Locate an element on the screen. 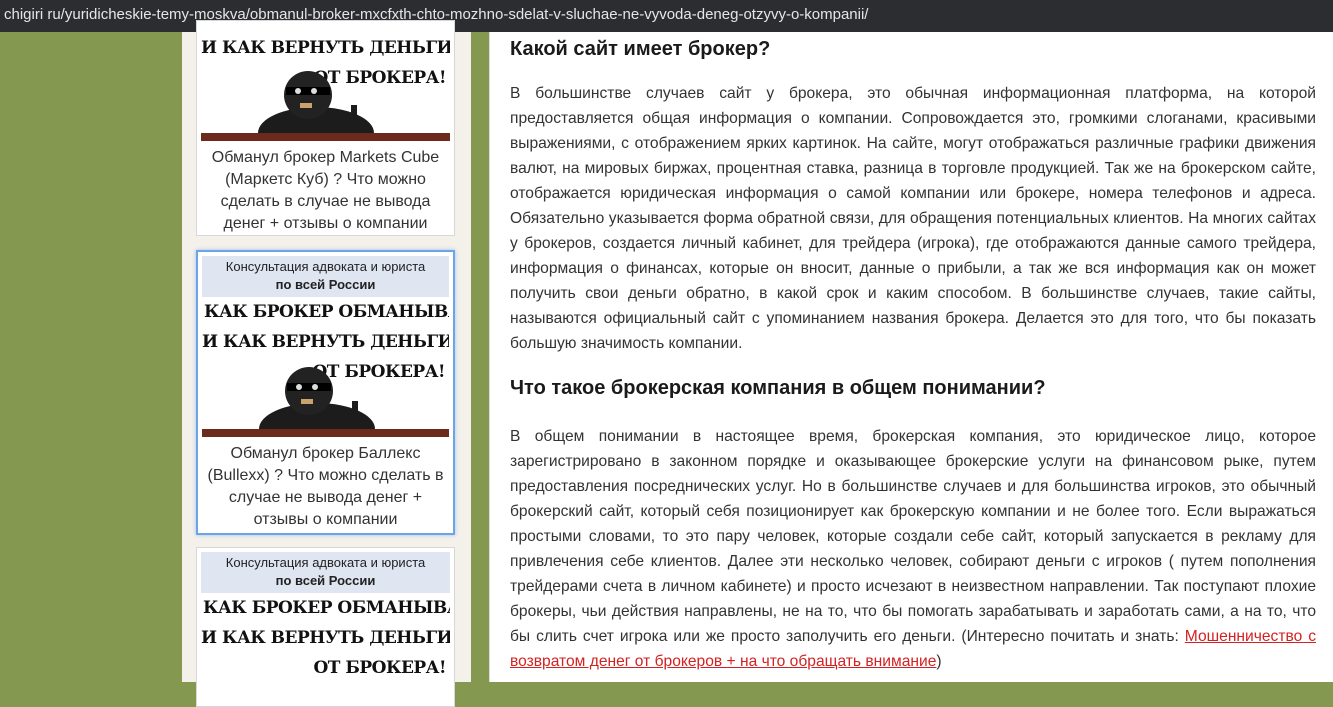 This screenshot has width=1333, height=707. section-heading: Какой сайт имеет брокер? is located at coordinates (640, 49).